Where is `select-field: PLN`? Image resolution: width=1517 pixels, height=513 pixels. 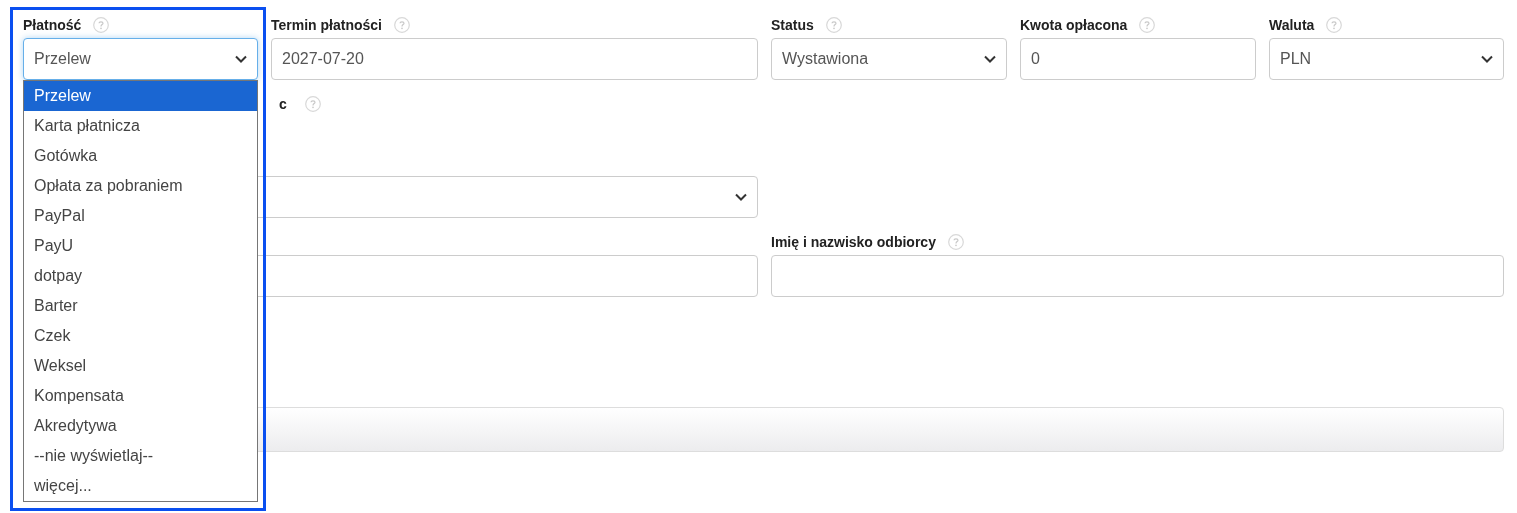 select-field: PLN is located at coordinates (1386, 59).